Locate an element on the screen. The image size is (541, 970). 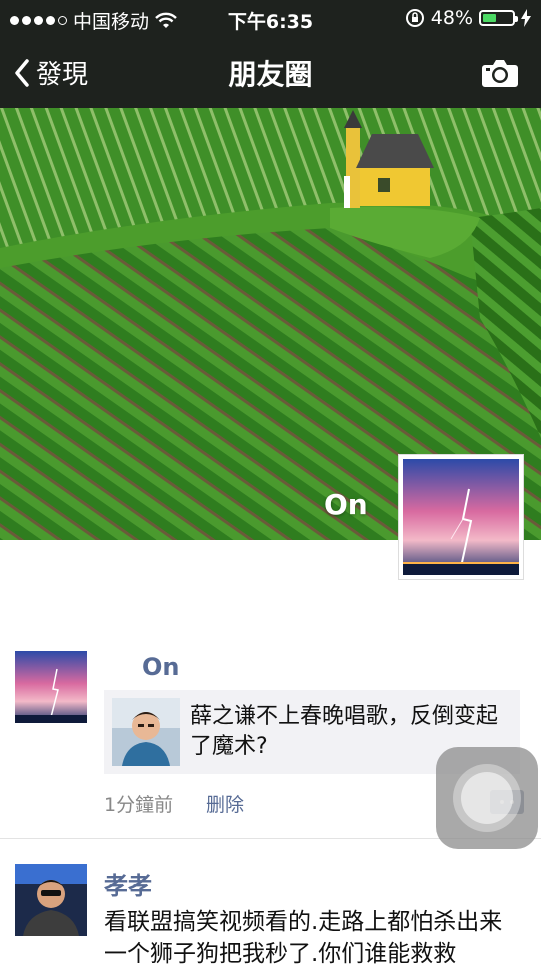
post-author-name: On is located at coordinates (161, 667).